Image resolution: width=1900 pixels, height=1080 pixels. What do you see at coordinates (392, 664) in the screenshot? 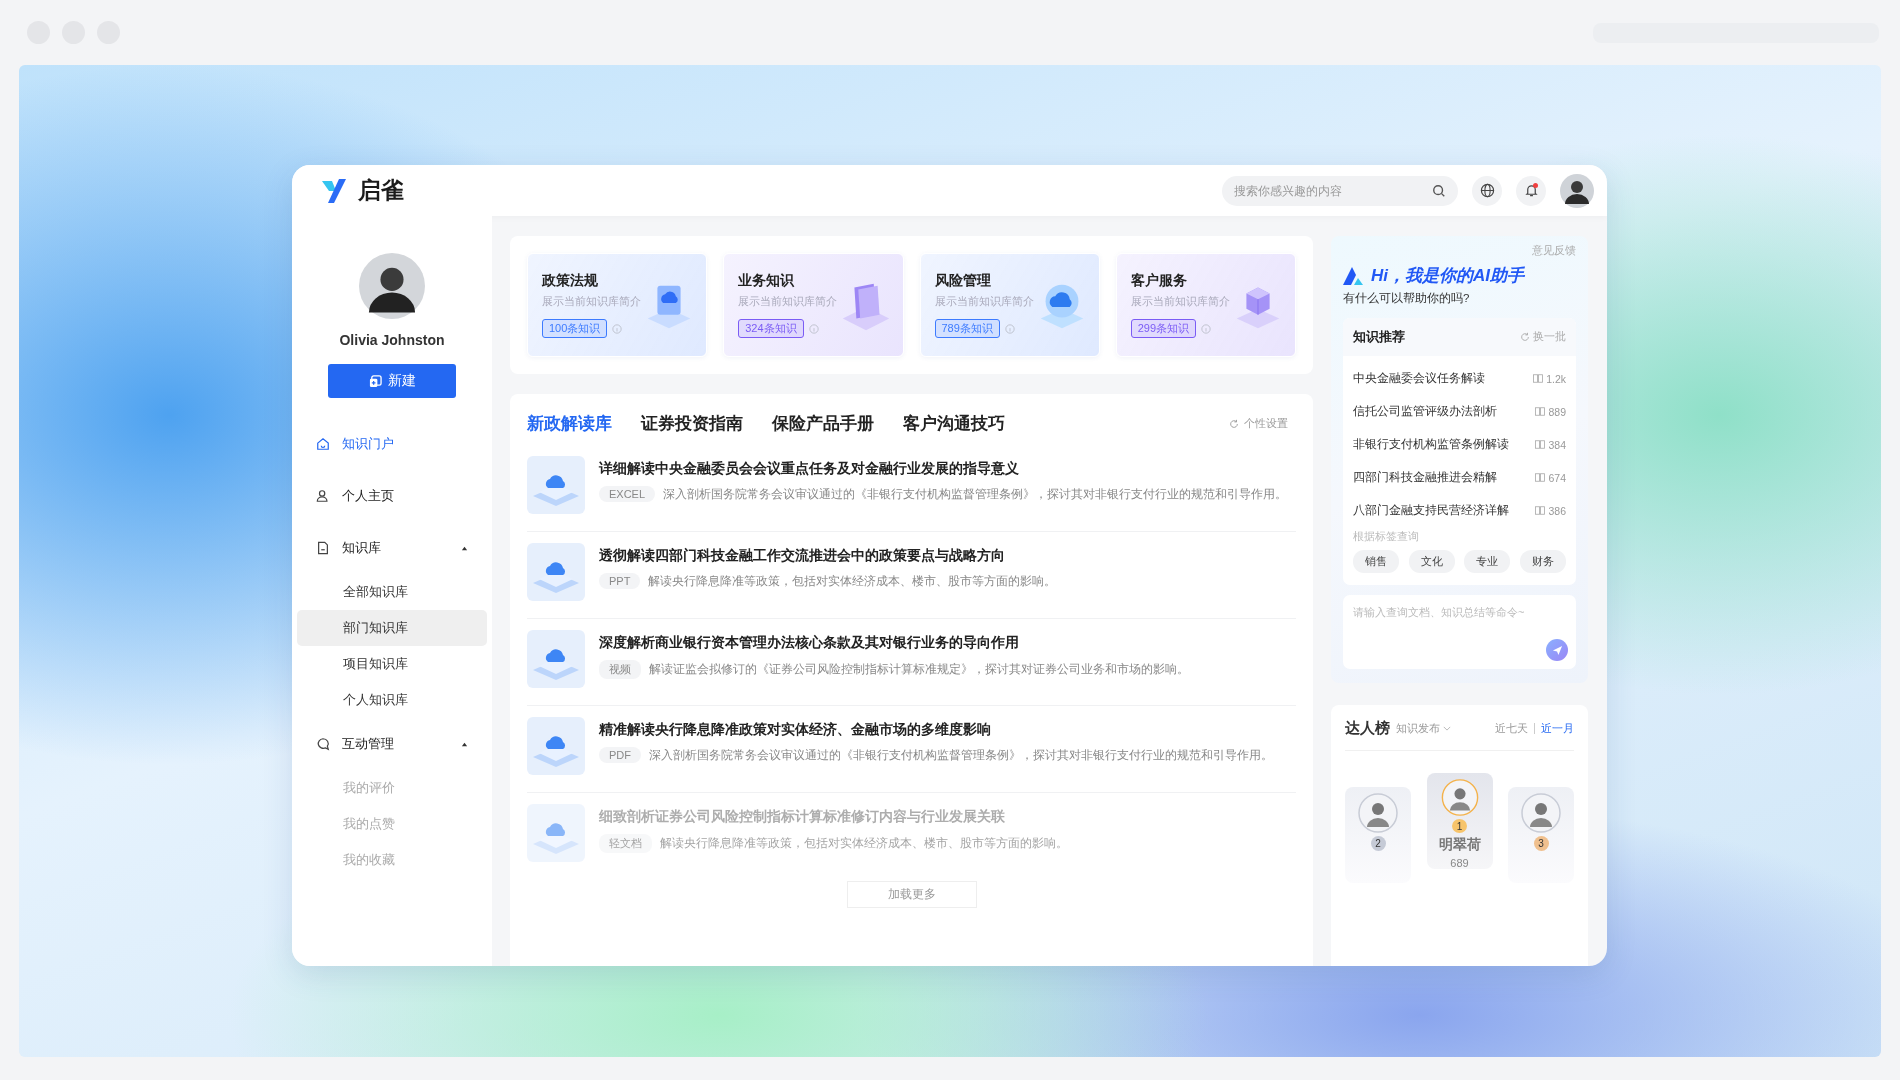
I see `nav-subitem: 项目知识库` at bounding box center [392, 664].